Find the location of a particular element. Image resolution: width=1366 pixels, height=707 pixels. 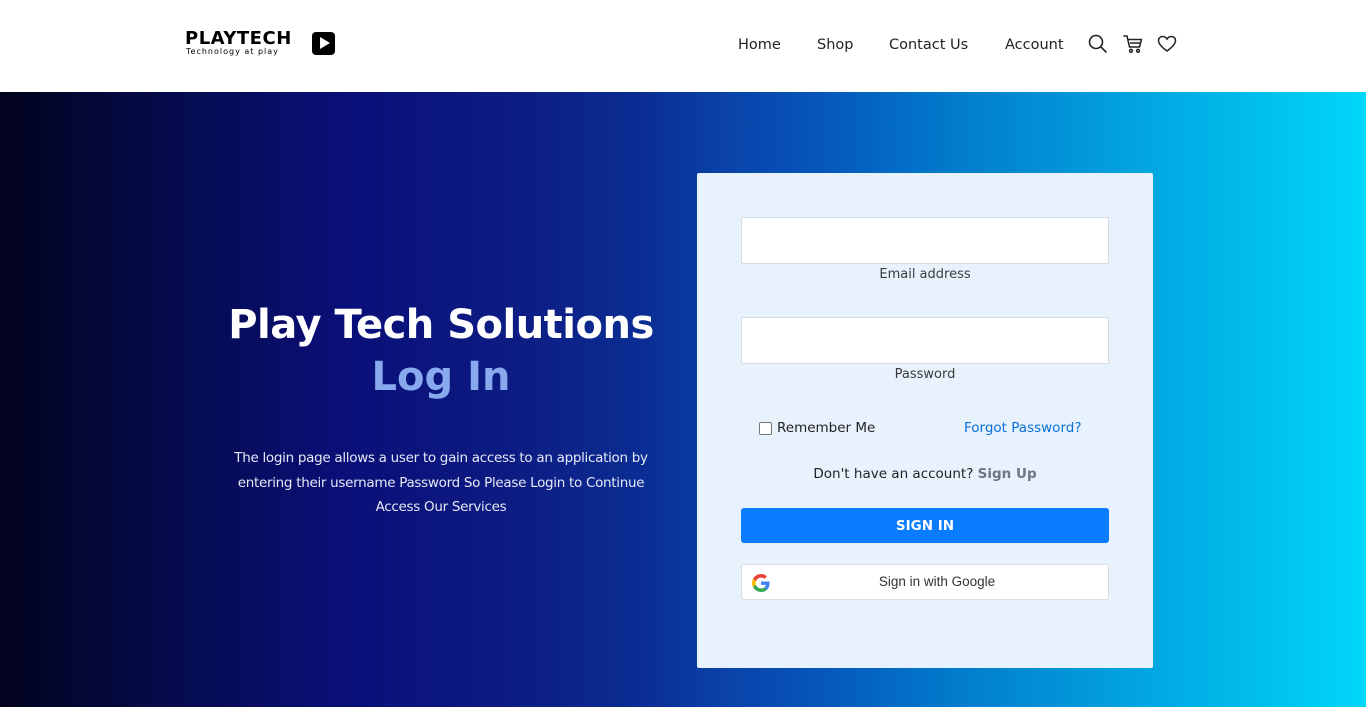

brand-tagline: Technology at play is located at coordinates (232, 51).